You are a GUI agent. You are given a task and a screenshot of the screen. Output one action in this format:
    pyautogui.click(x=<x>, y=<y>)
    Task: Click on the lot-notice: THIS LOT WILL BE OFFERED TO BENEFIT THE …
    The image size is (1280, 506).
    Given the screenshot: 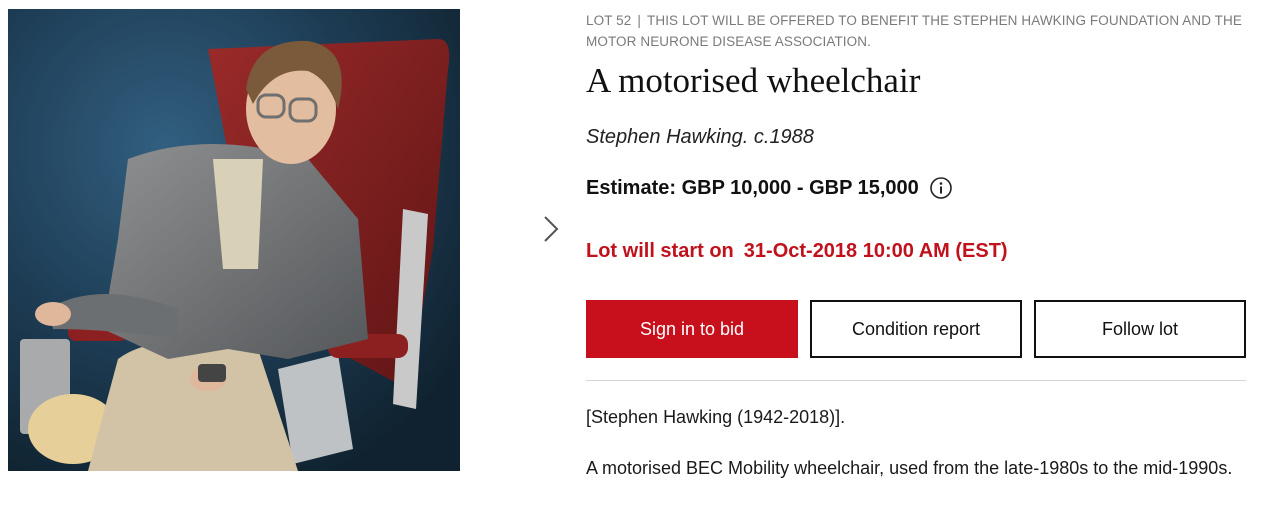 What is the action you would take?
    pyautogui.click(x=914, y=31)
    